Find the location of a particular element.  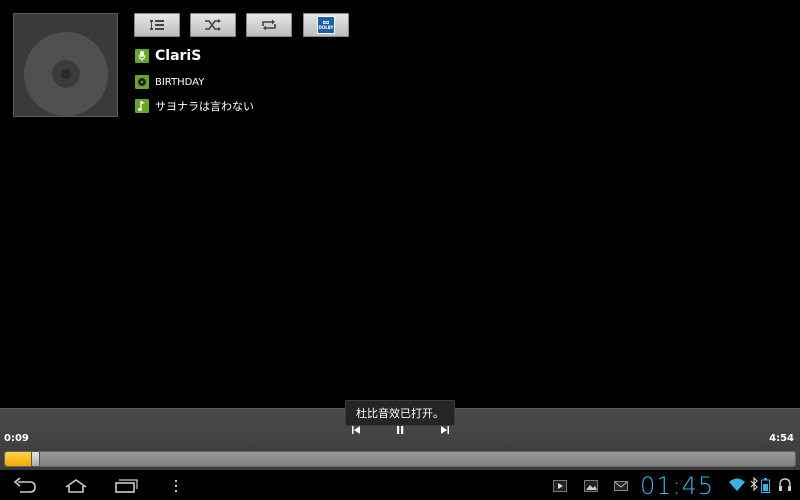

artist-row: ClariS is located at coordinates (168, 56).